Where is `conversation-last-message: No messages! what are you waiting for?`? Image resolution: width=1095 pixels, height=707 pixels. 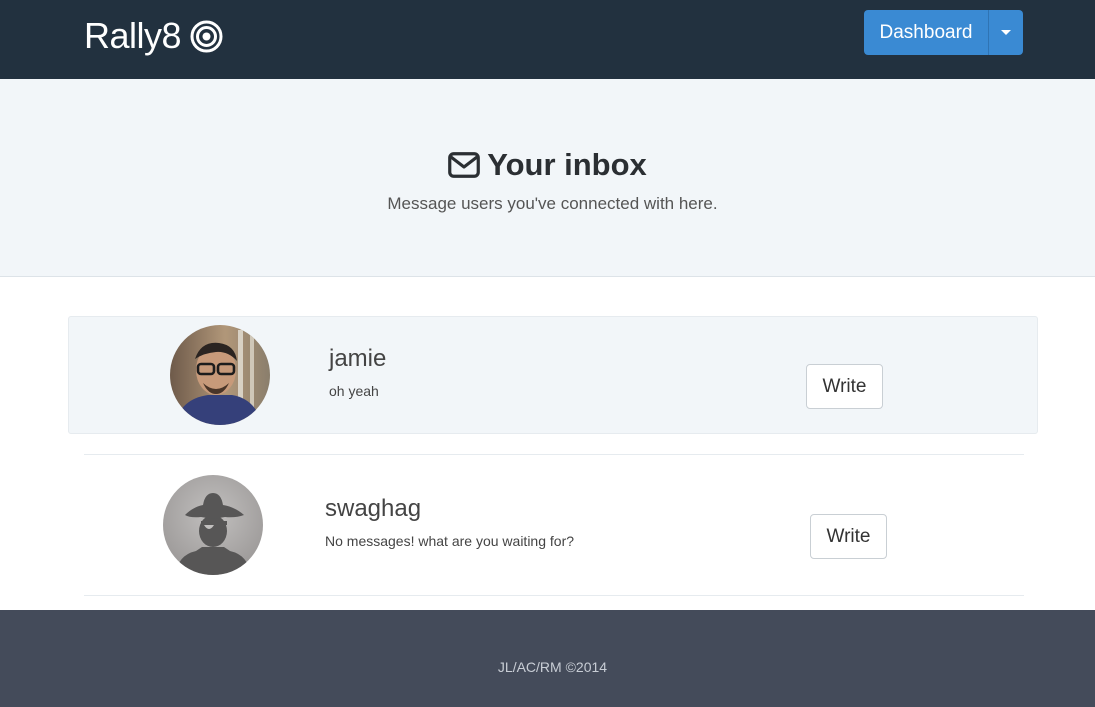 conversation-last-message: No messages! what are you waiting for? is located at coordinates (450, 541).